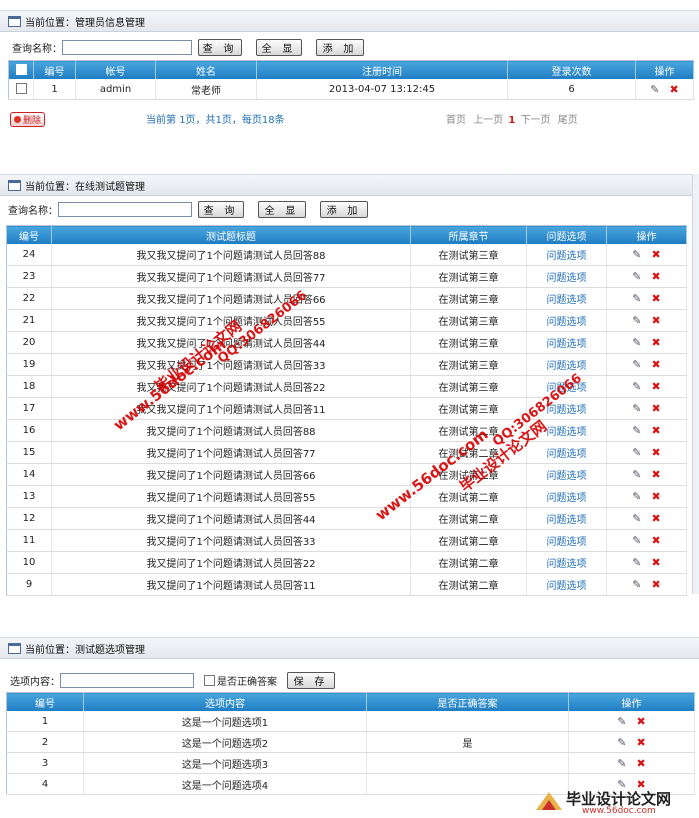 This screenshot has width=699, height=818. What do you see at coordinates (311, 680) in the screenshot?
I see `save-button: 保 存` at bounding box center [311, 680].